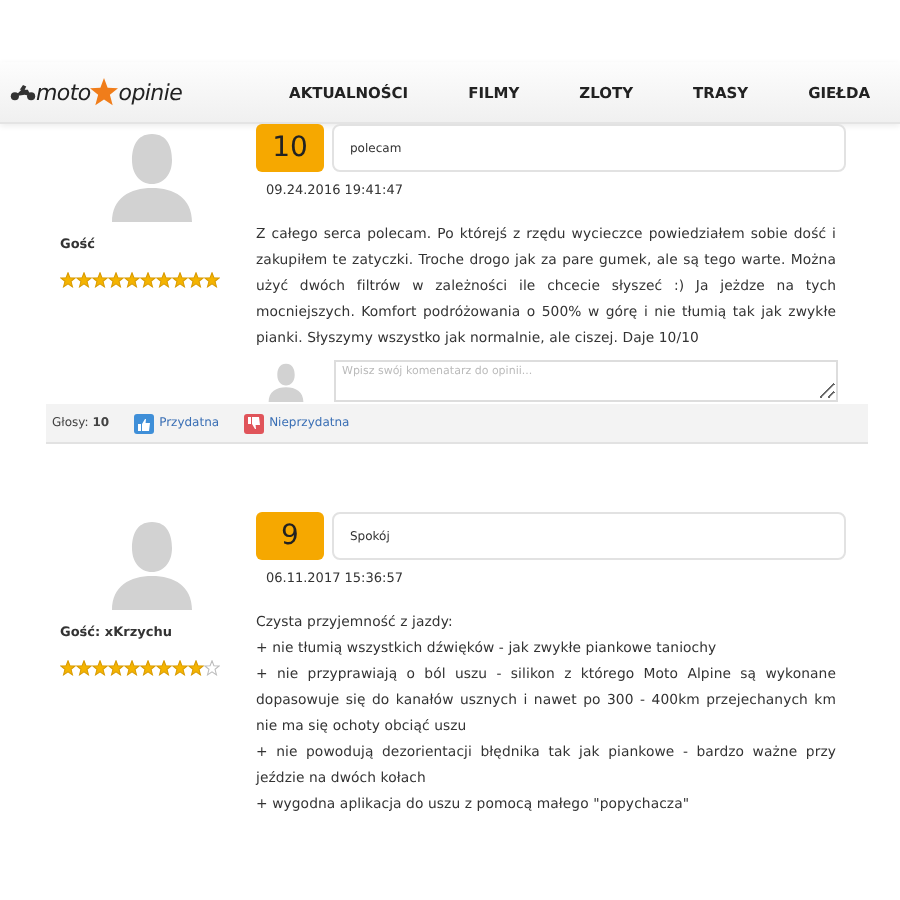 The height and width of the screenshot is (900, 900). I want to click on motorcycle-icon, so click(23, 92).